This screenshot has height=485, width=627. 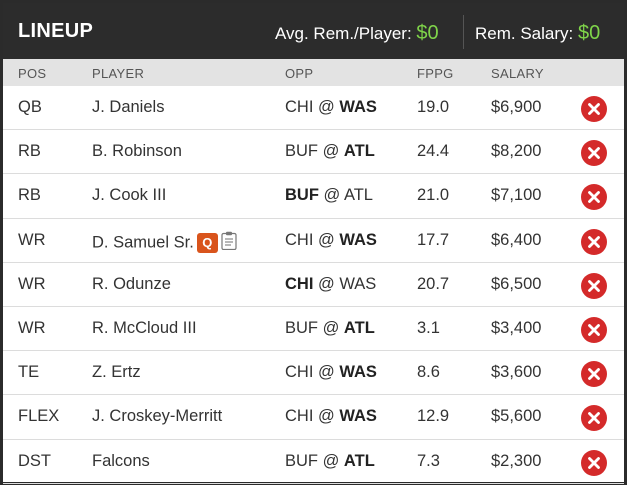 What do you see at coordinates (516, 416) in the screenshot?
I see `player-salary: $5,600` at bounding box center [516, 416].